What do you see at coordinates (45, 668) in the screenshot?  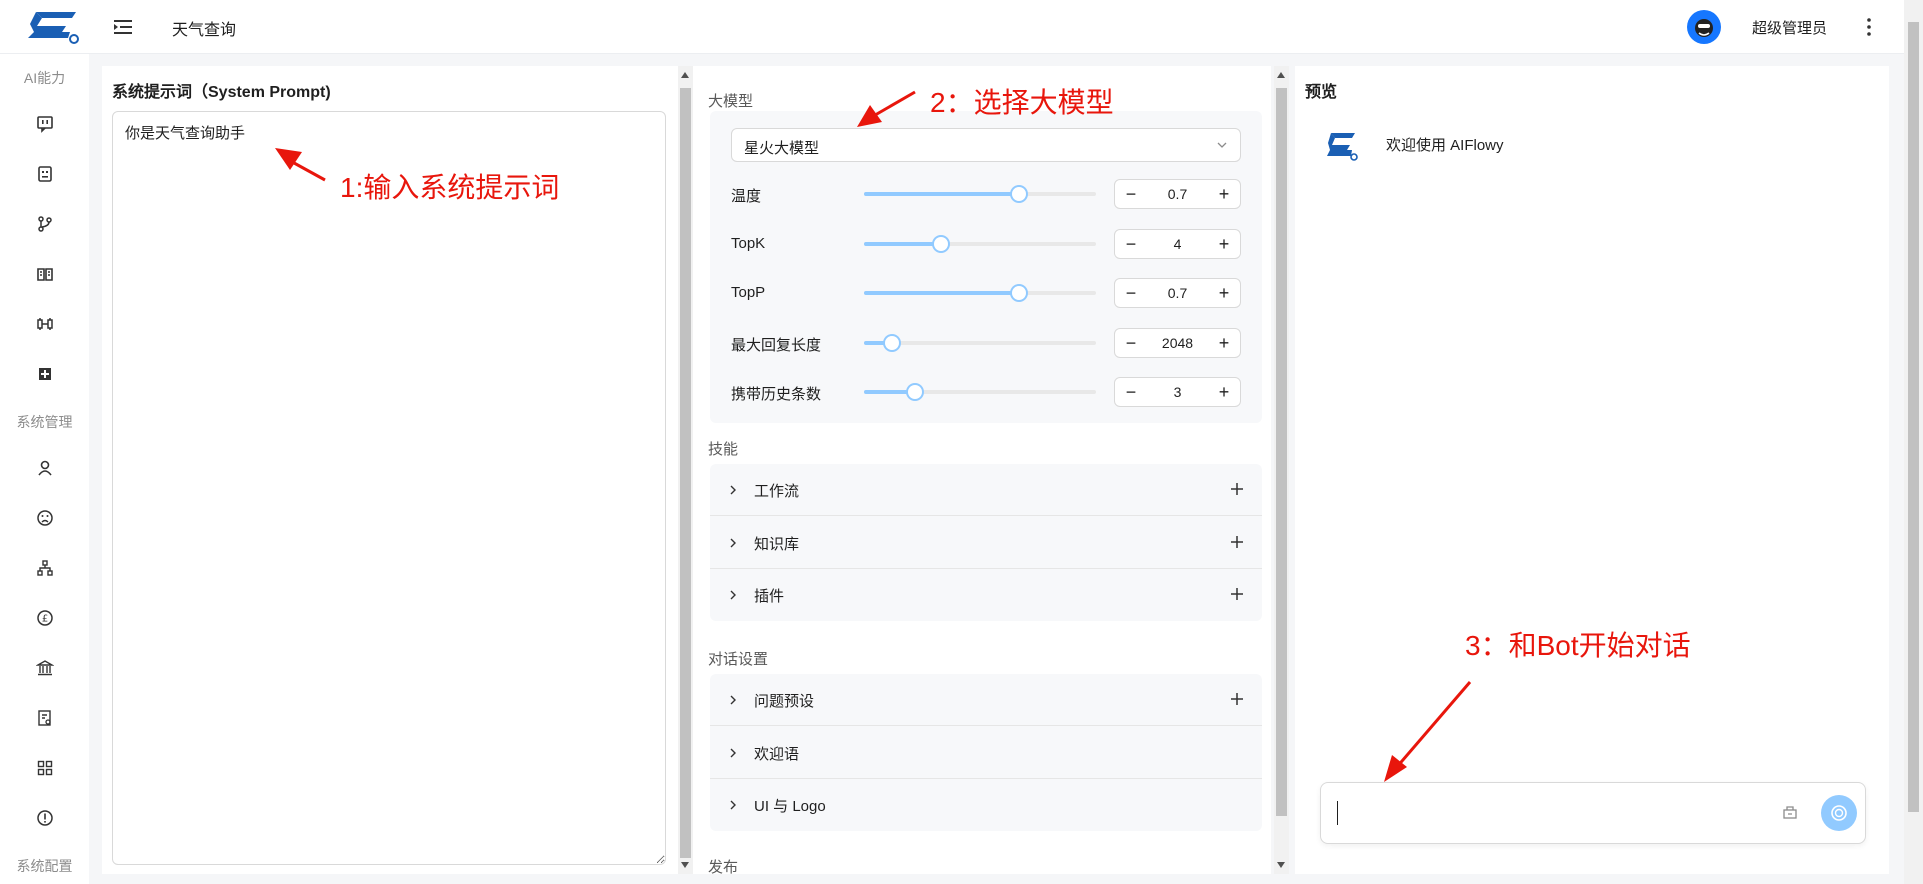 I see `bank-icon` at bounding box center [45, 668].